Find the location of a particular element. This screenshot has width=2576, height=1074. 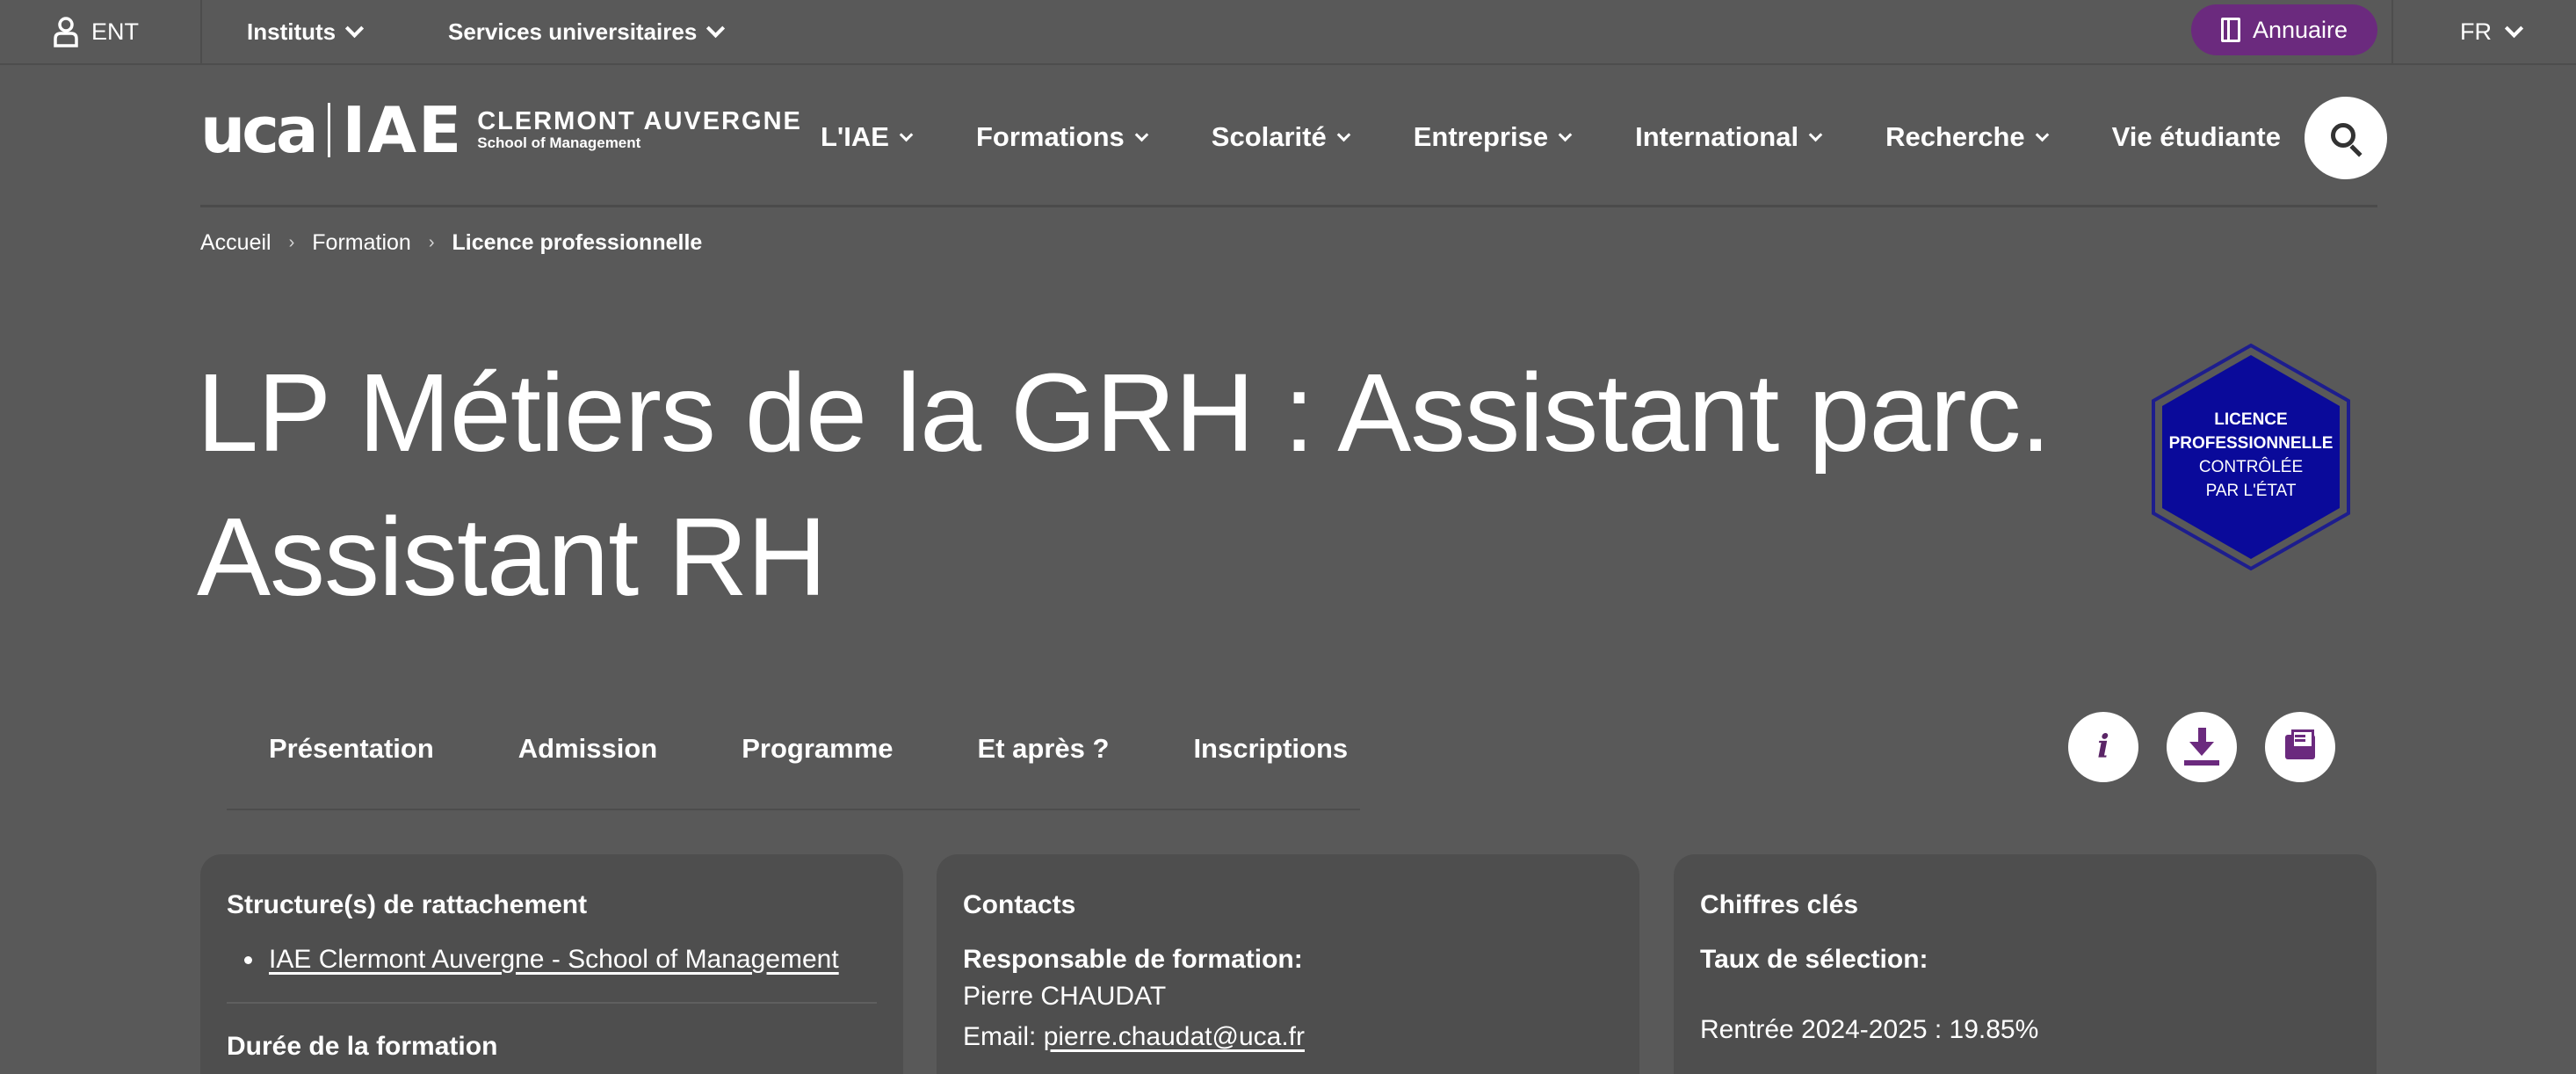

tab-programme: Programme is located at coordinates (817, 749).